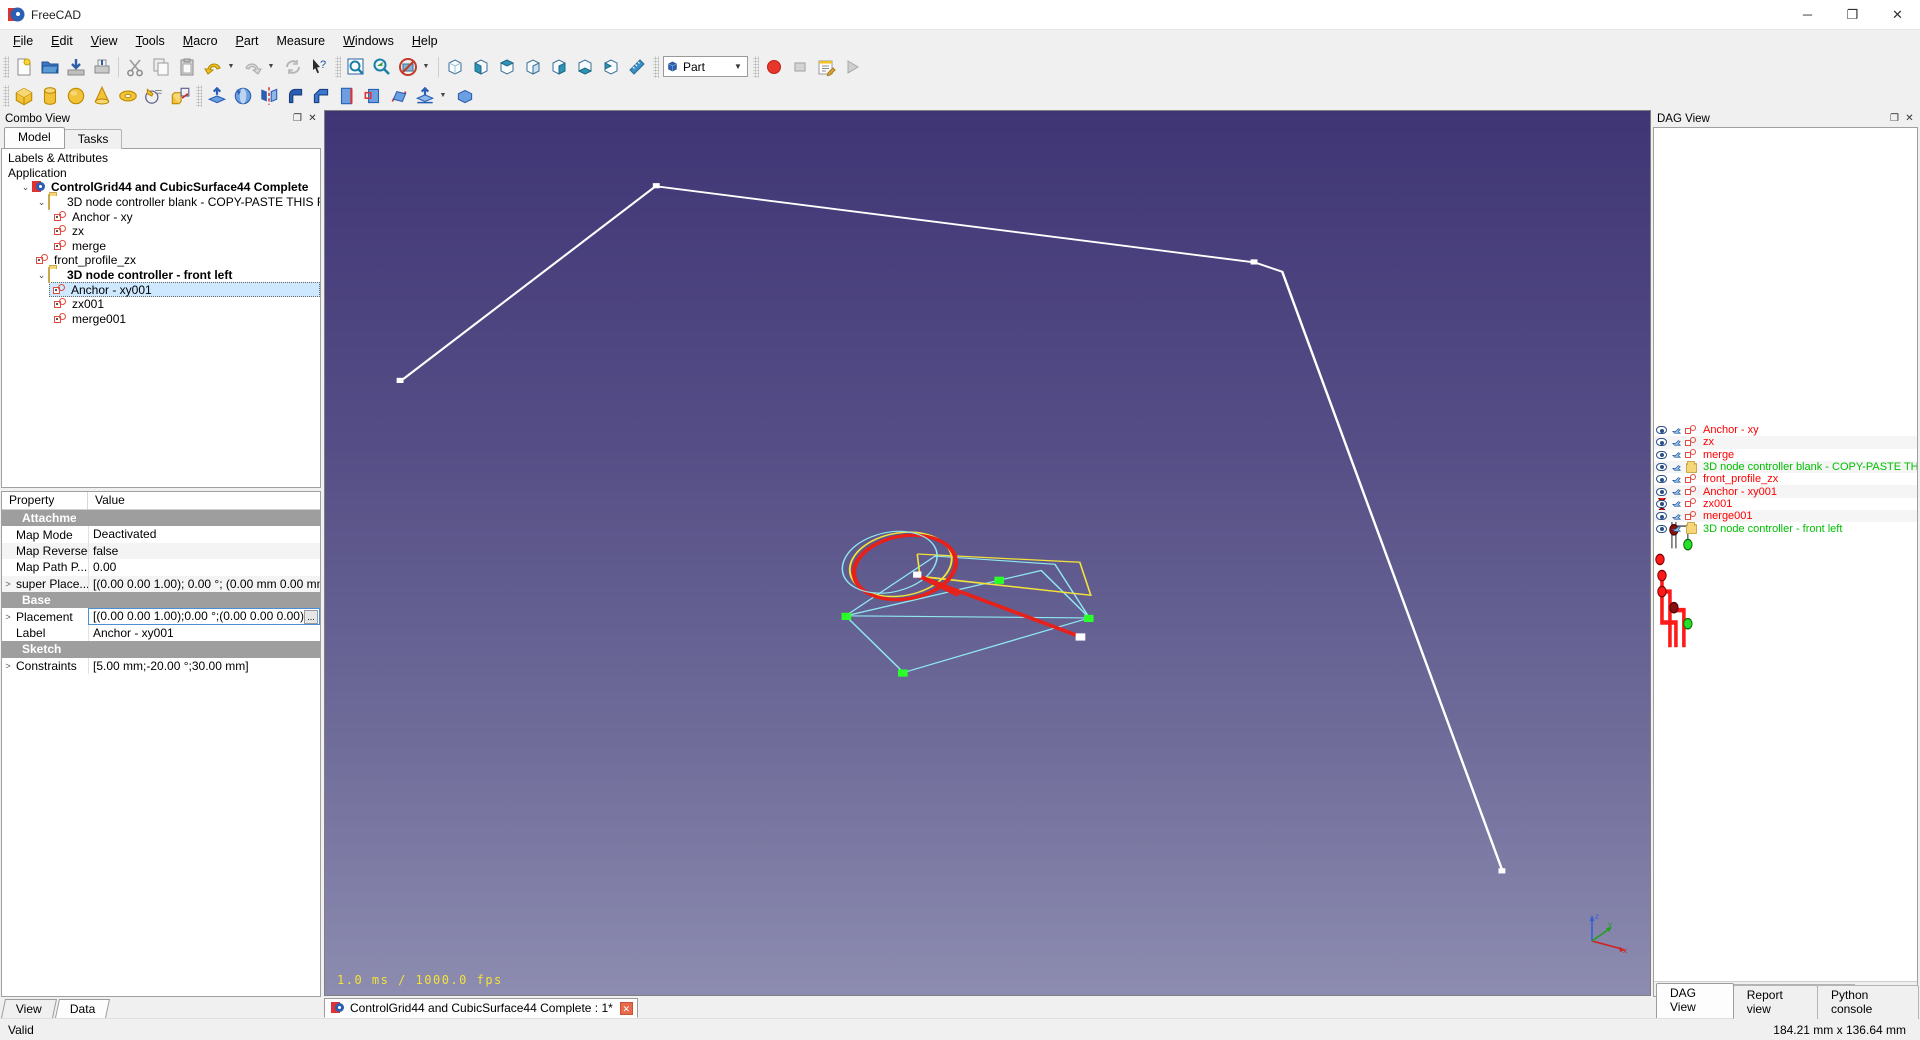 Image resolution: width=1920 pixels, height=1040 pixels. What do you see at coordinates (102, 96) in the screenshot?
I see `cone-icon` at bounding box center [102, 96].